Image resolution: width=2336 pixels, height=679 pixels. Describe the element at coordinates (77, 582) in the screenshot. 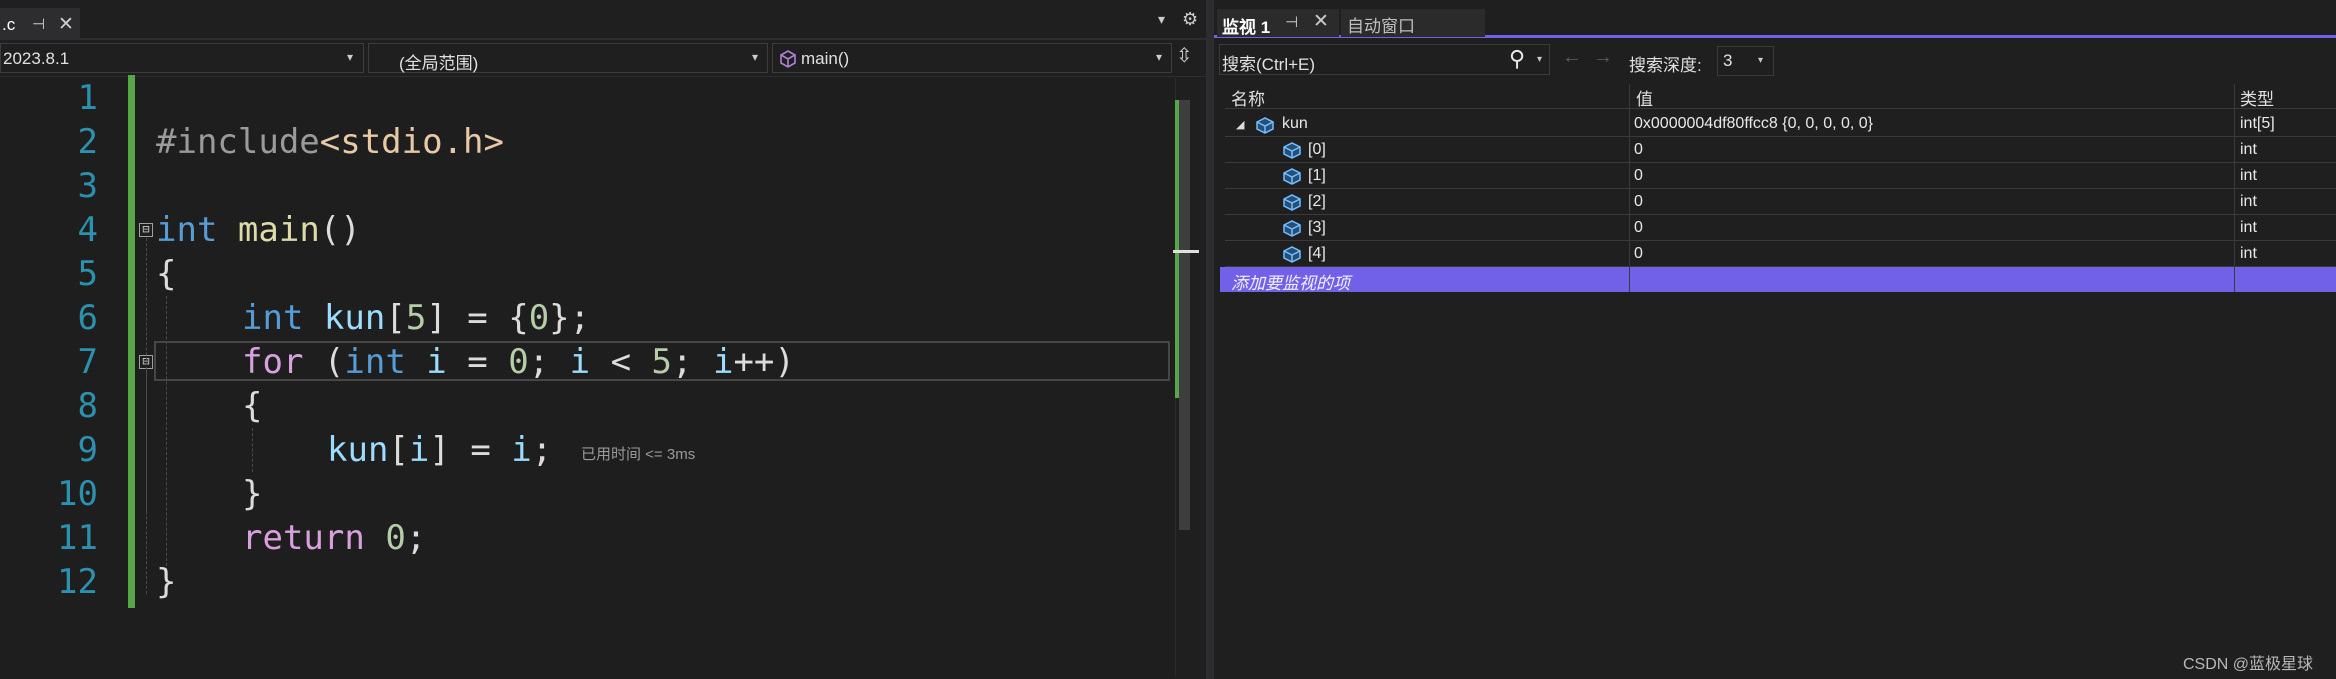

I see `line-number: 12` at that location.